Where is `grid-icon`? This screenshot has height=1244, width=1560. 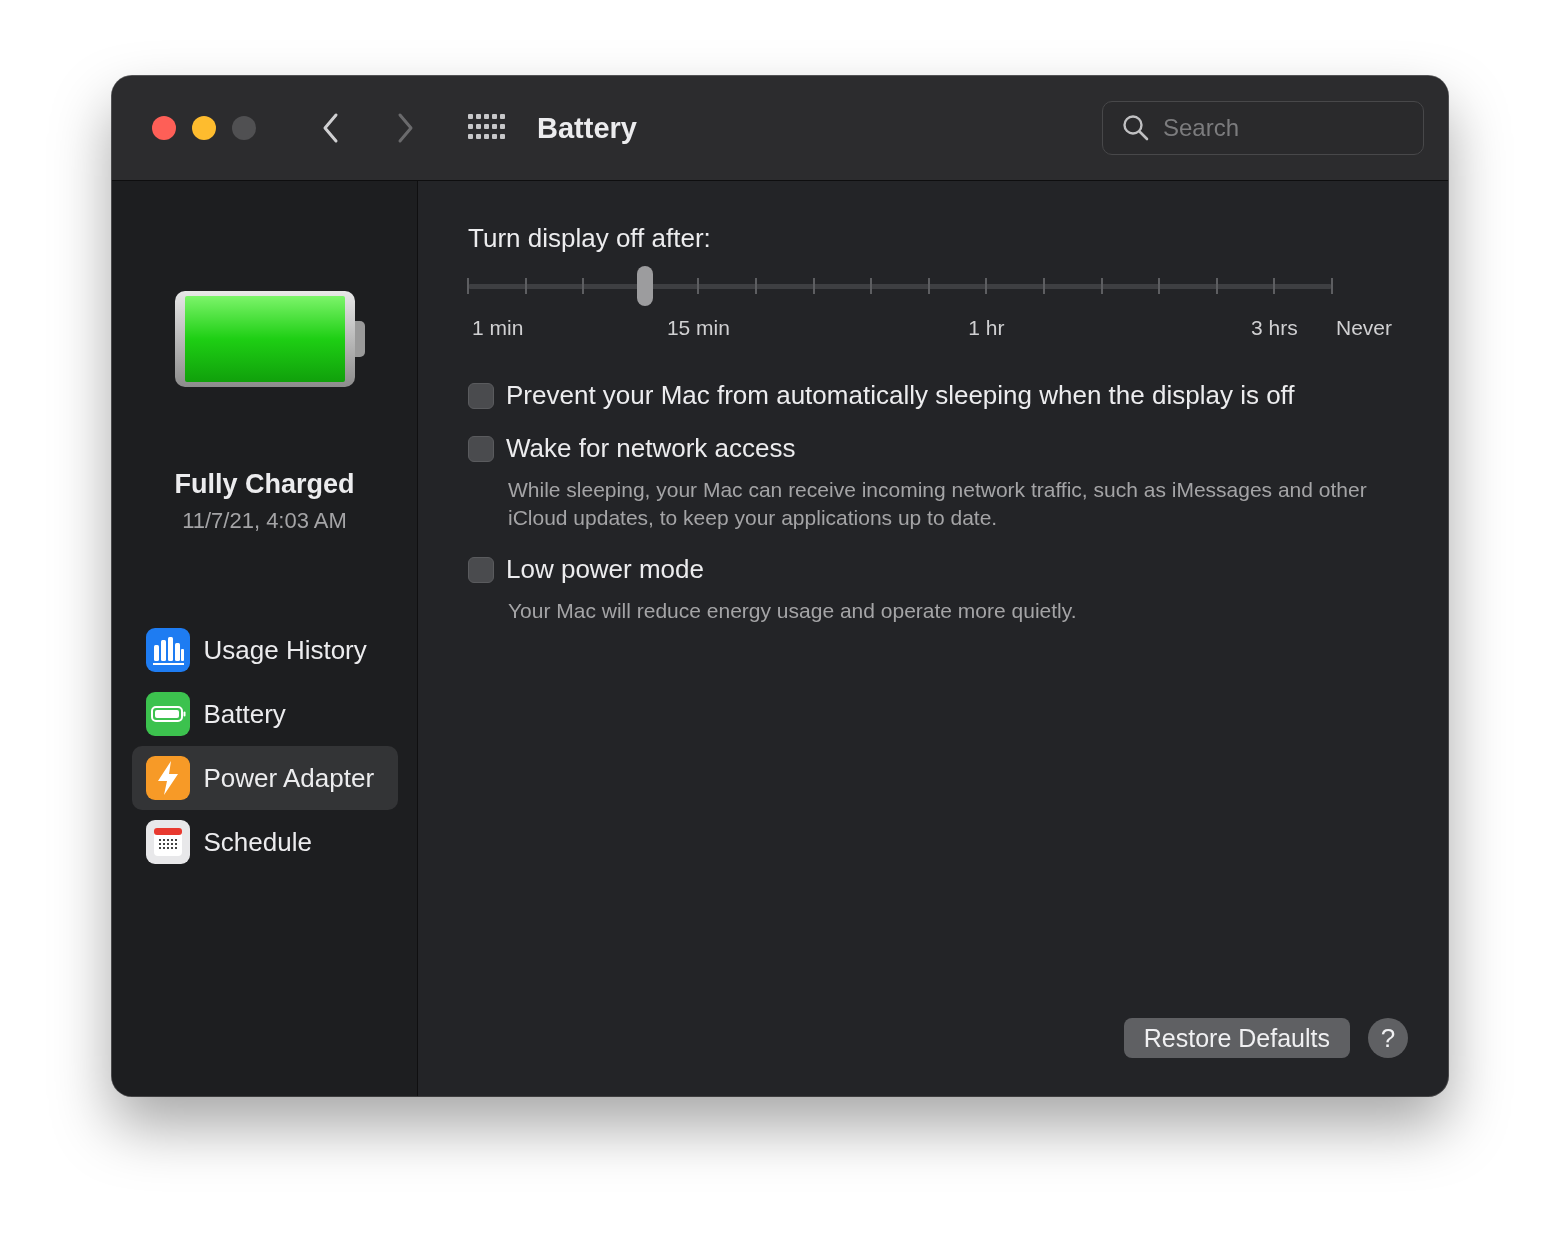 grid-icon is located at coordinates (487, 128).